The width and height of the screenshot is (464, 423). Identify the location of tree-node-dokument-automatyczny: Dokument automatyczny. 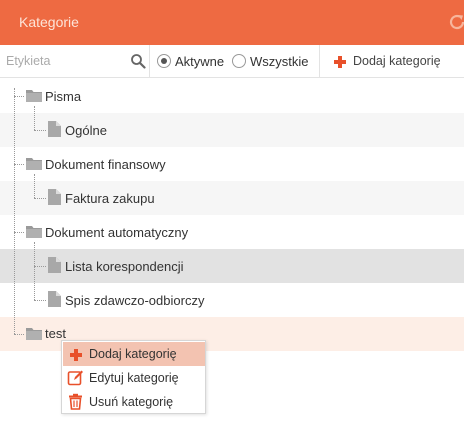
(116, 232).